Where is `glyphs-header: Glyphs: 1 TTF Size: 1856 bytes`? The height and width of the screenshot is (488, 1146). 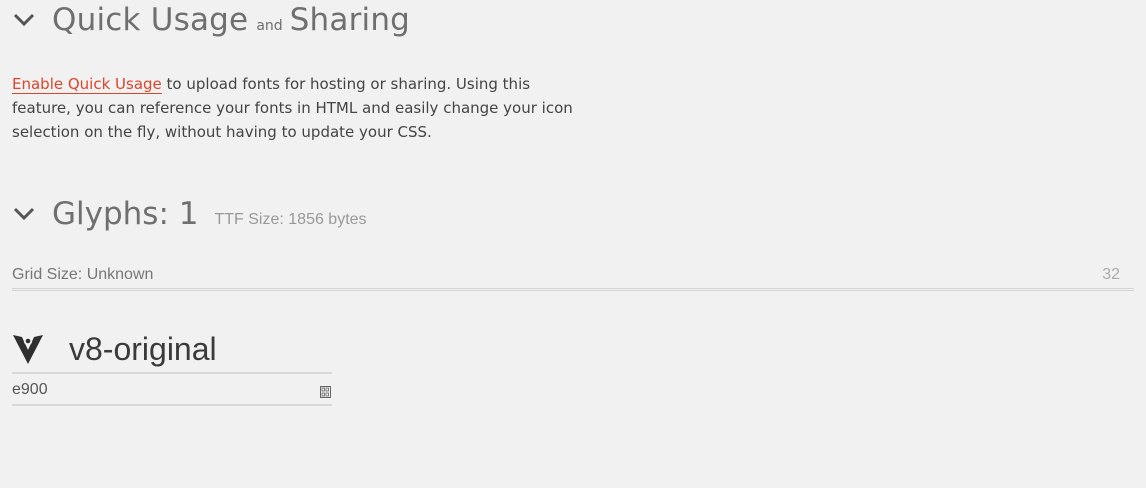
glyphs-header: Glyphs: 1 TTF Size: 1856 bytes is located at coordinates (189, 214).